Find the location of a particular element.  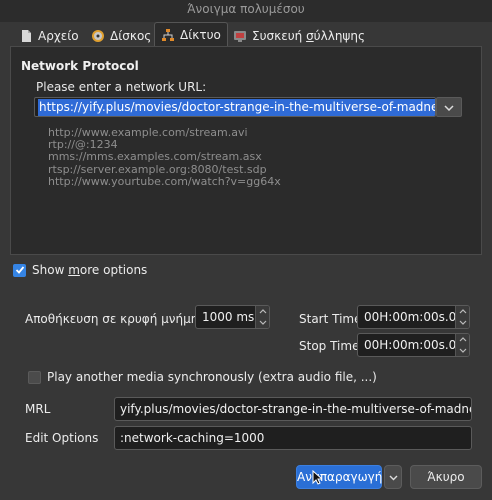

start-time-spinbox: 00H:00m:00s.000 is located at coordinates (413, 317).